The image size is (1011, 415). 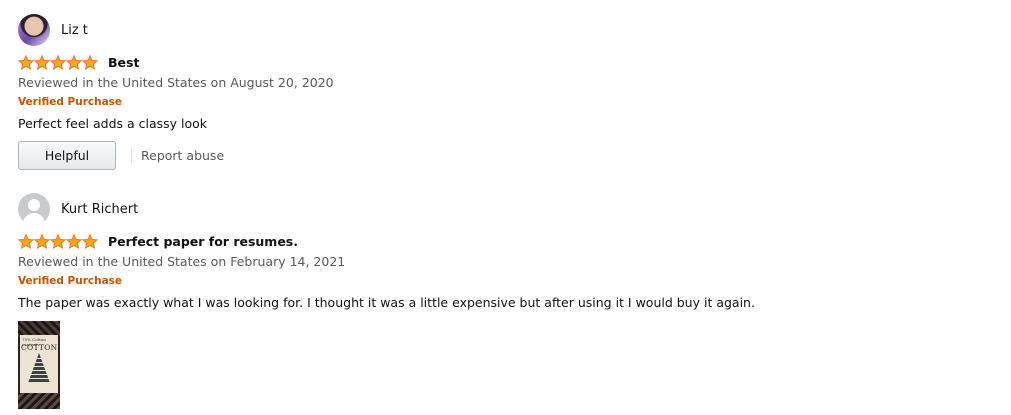 I want to click on review-body: Perfect feel adds a classy look, so click(x=113, y=123).